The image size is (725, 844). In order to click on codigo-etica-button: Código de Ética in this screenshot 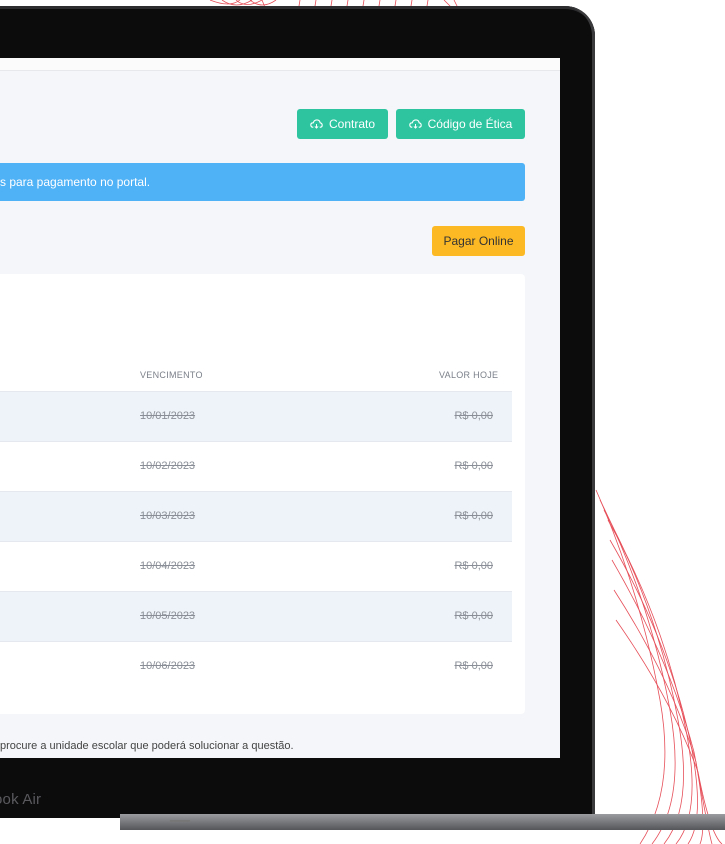, I will do `click(460, 124)`.